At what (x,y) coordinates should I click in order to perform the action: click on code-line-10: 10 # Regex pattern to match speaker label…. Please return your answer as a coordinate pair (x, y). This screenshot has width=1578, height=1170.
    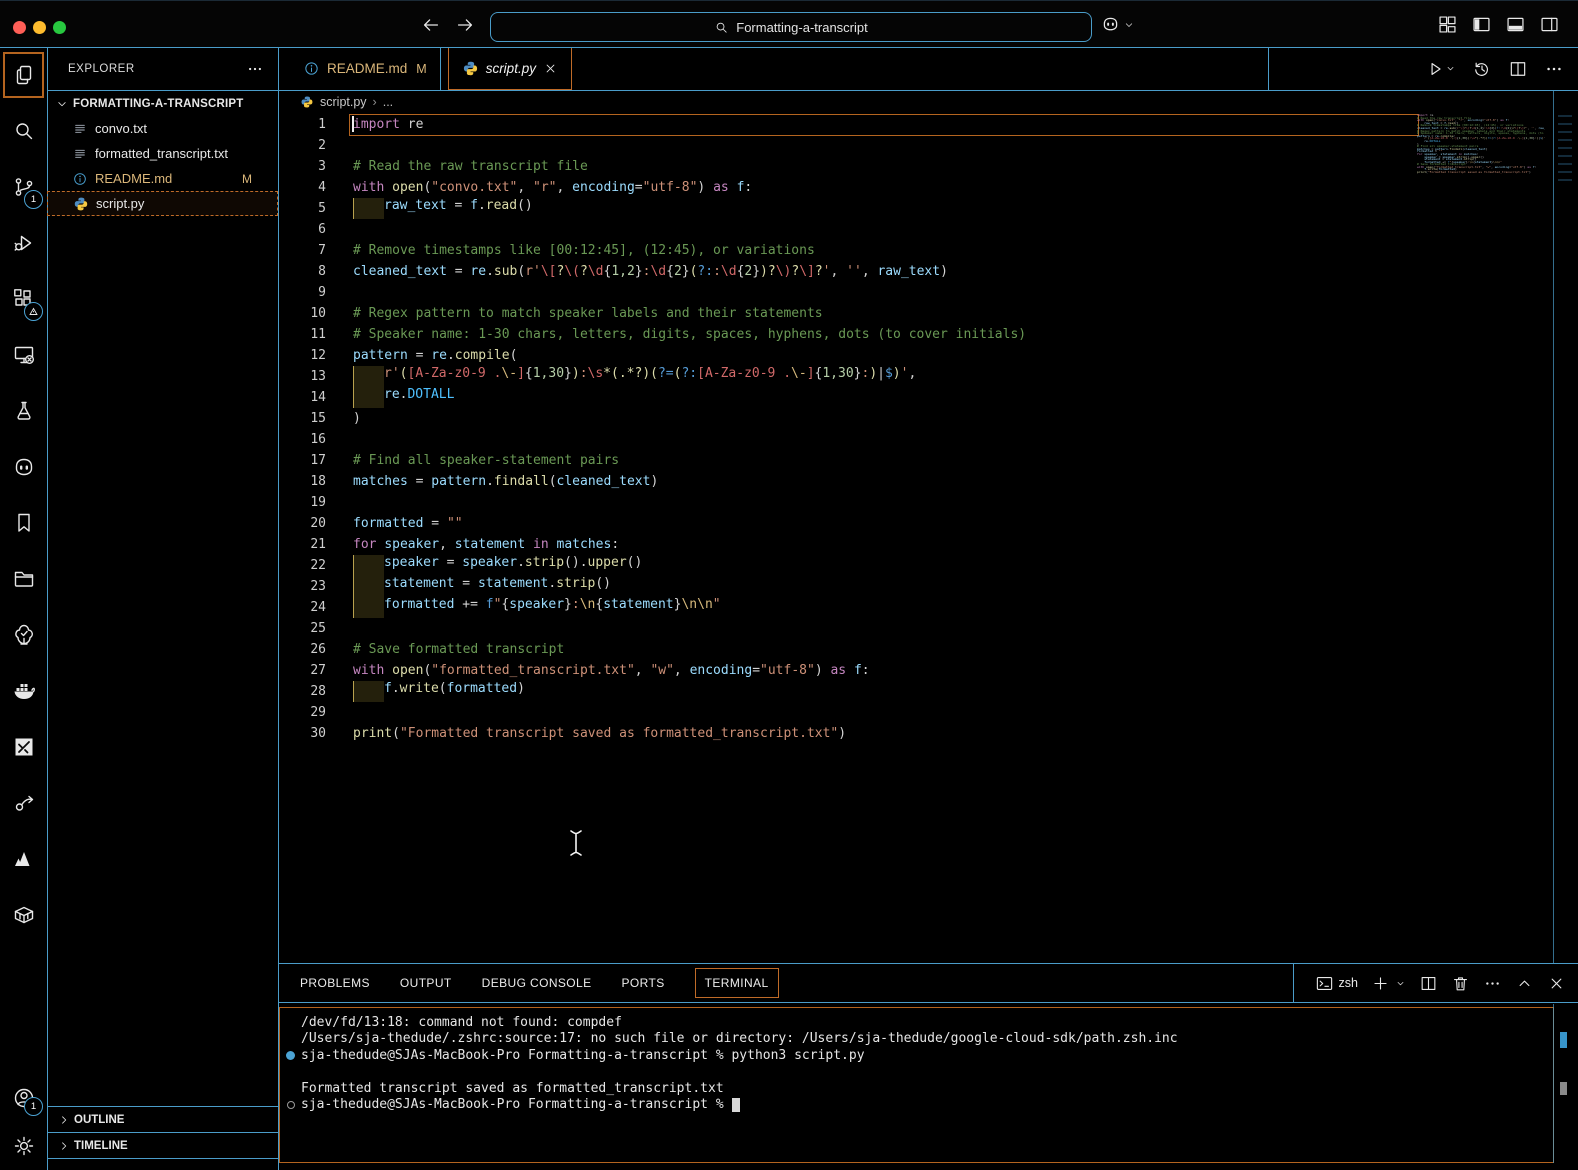
    Looking at the image, I should click on (928, 313).